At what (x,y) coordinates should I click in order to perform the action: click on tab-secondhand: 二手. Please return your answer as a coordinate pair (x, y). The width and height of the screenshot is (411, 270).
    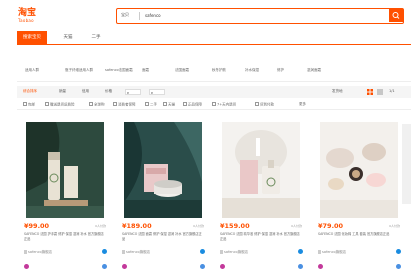
    Looking at the image, I should click on (96, 37).